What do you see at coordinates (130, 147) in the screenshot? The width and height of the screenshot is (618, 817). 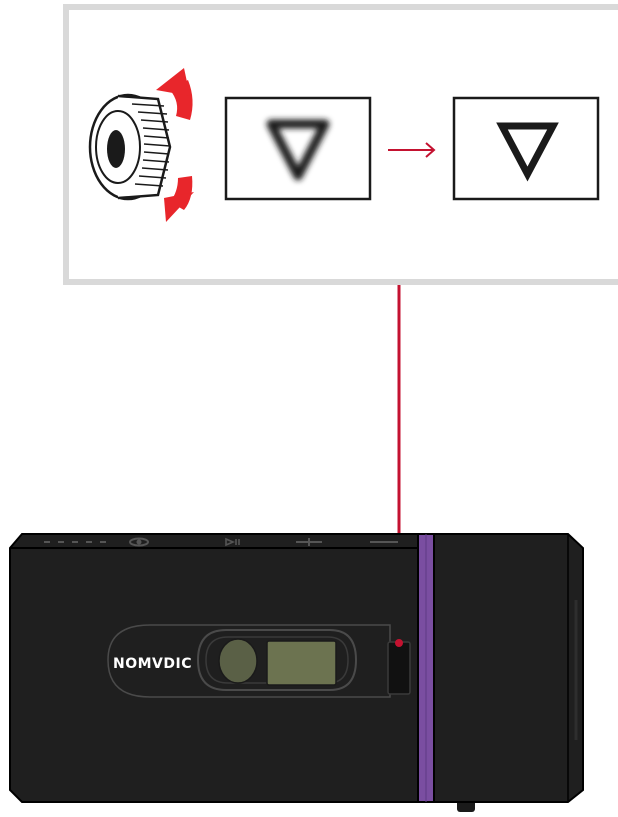 I see `focus-dial-icon` at bounding box center [130, 147].